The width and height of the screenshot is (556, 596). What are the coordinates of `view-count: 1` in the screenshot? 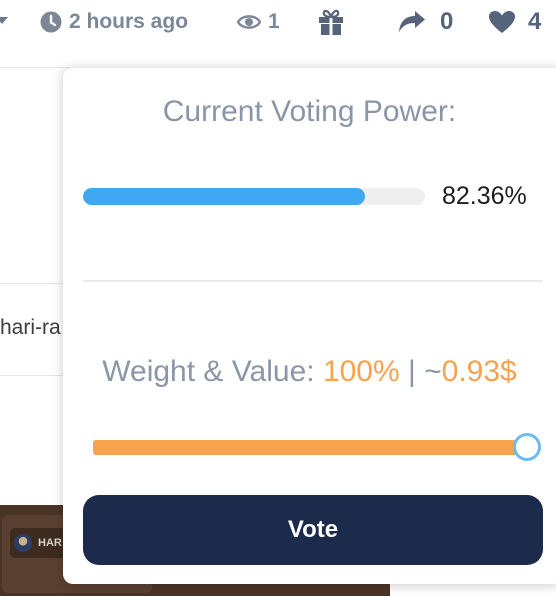 It's located at (258, 22).